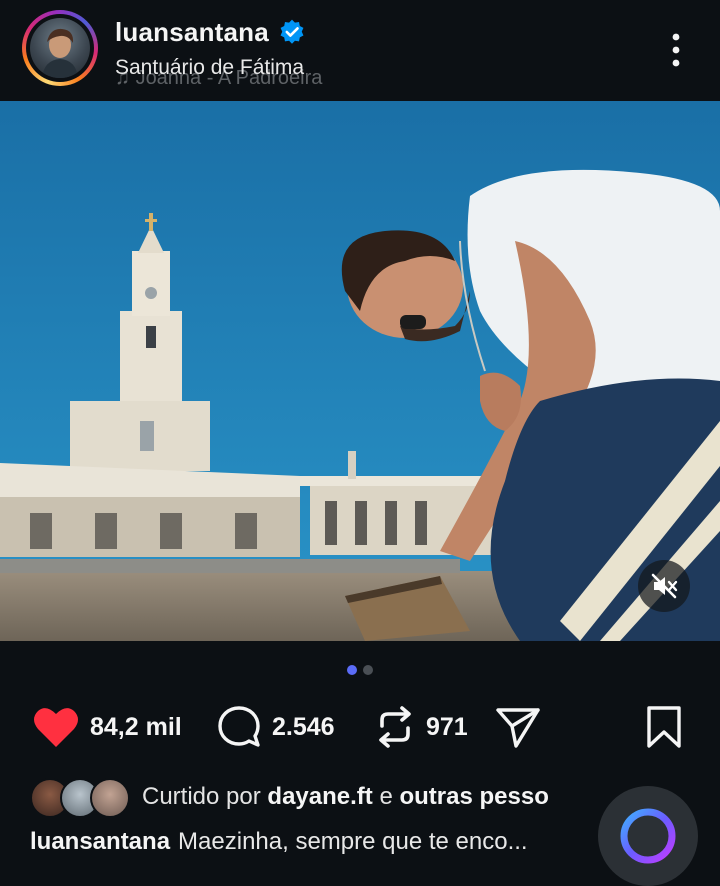  What do you see at coordinates (209, 68) in the screenshot?
I see `location-link: Santuário de Fátima` at bounding box center [209, 68].